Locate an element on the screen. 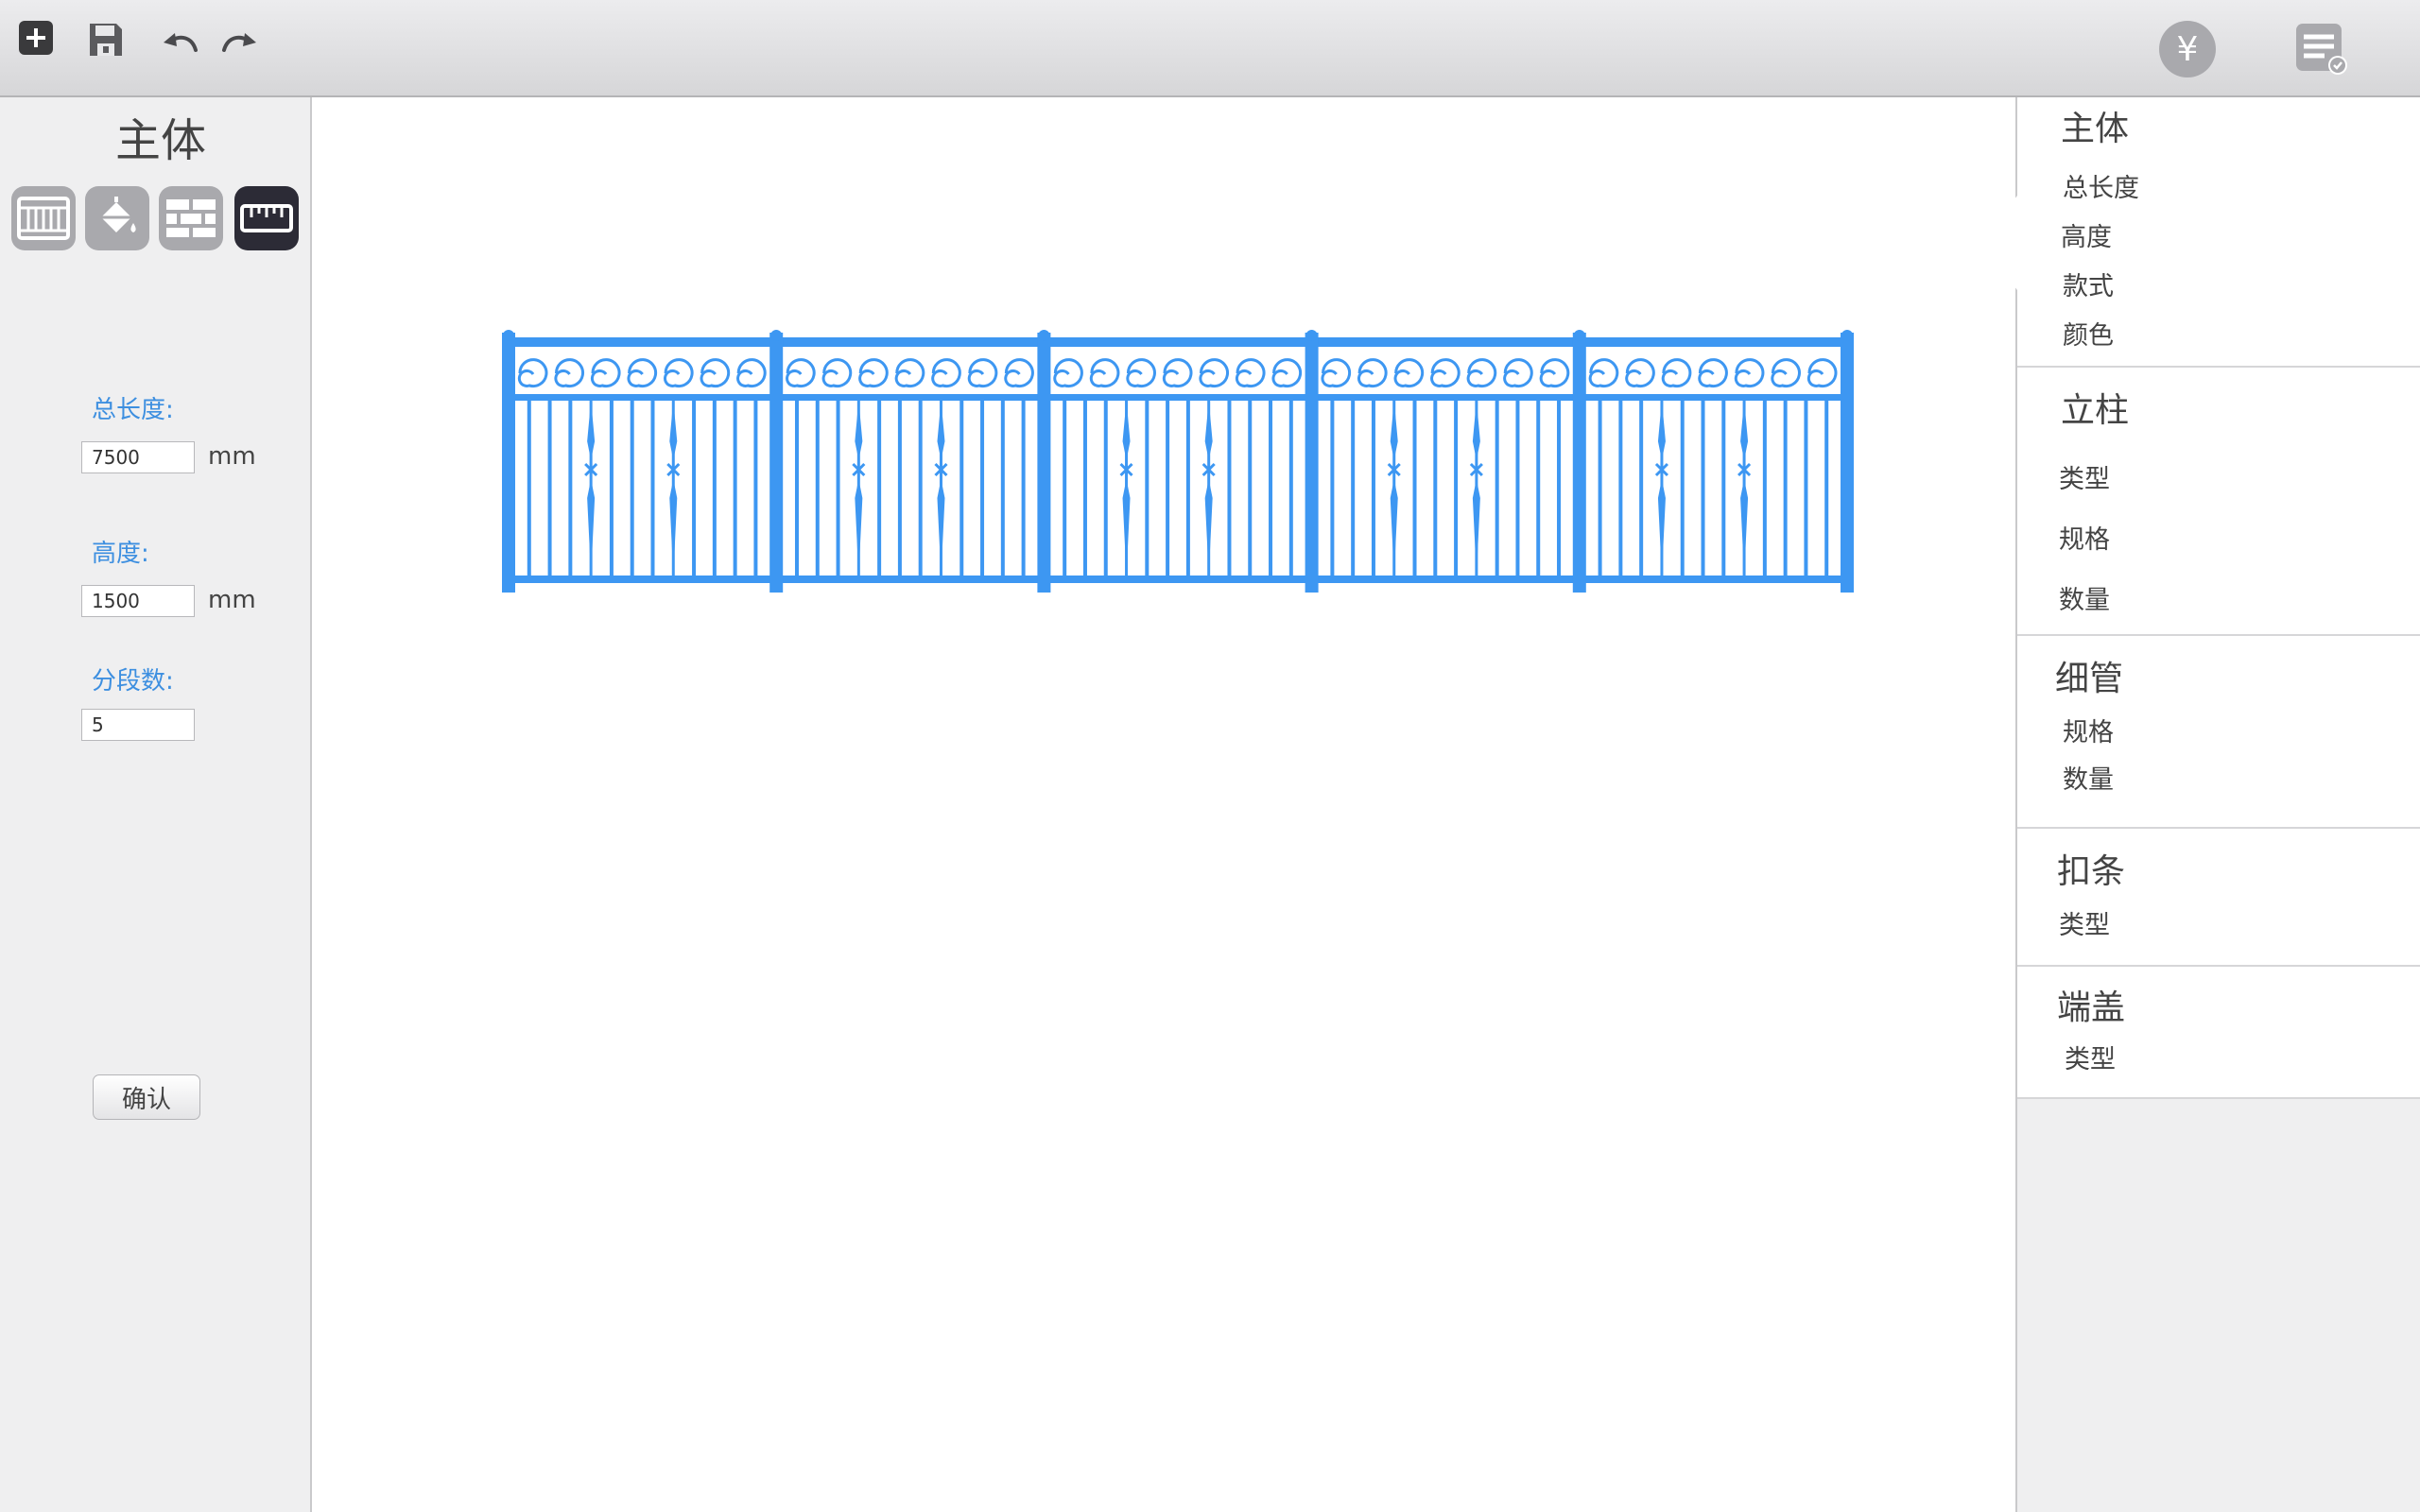 The width and height of the screenshot is (2420, 1512). price-symbol: ¥ is located at coordinates (2187, 49).